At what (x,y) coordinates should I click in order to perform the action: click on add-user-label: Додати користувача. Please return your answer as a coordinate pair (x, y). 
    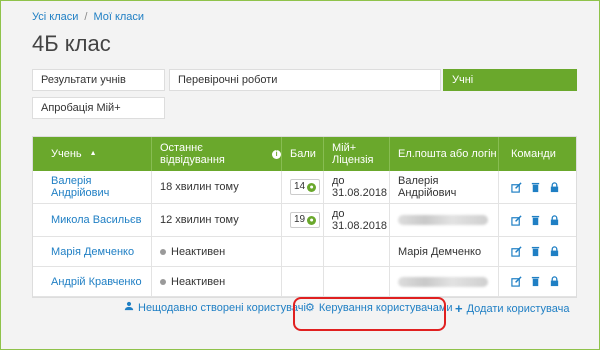
    Looking at the image, I should click on (518, 308).